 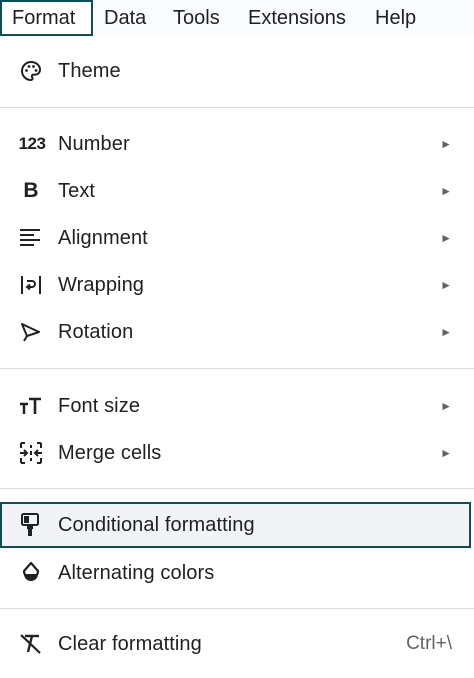 What do you see at coordinates (31, 644) in the screenshot?
I see `clear-format-icon` at bounding box center [31, 644].